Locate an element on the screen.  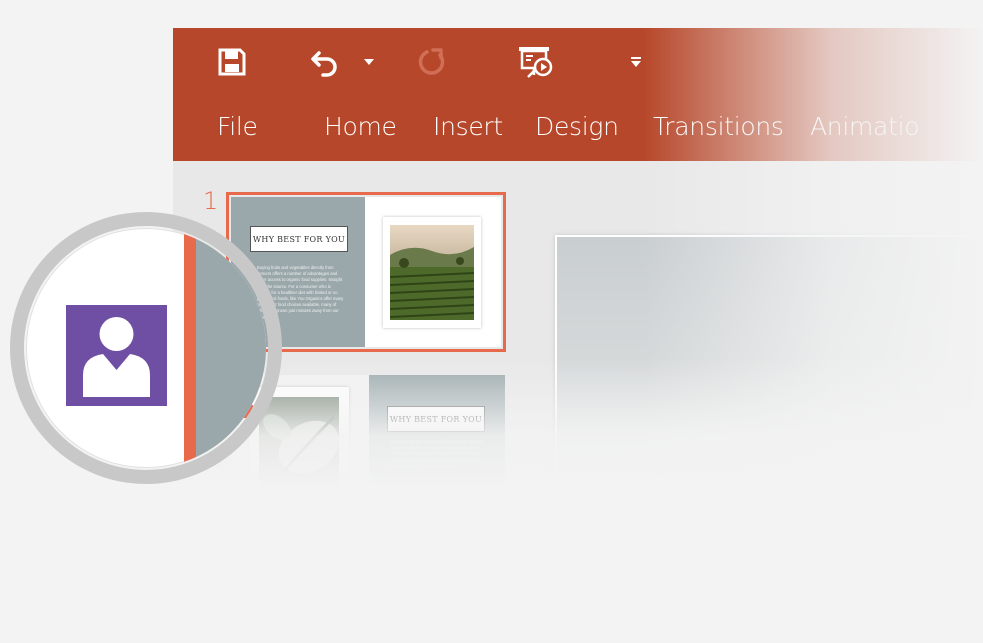
thumb-photo-frame is located at coordinates (432, 272).